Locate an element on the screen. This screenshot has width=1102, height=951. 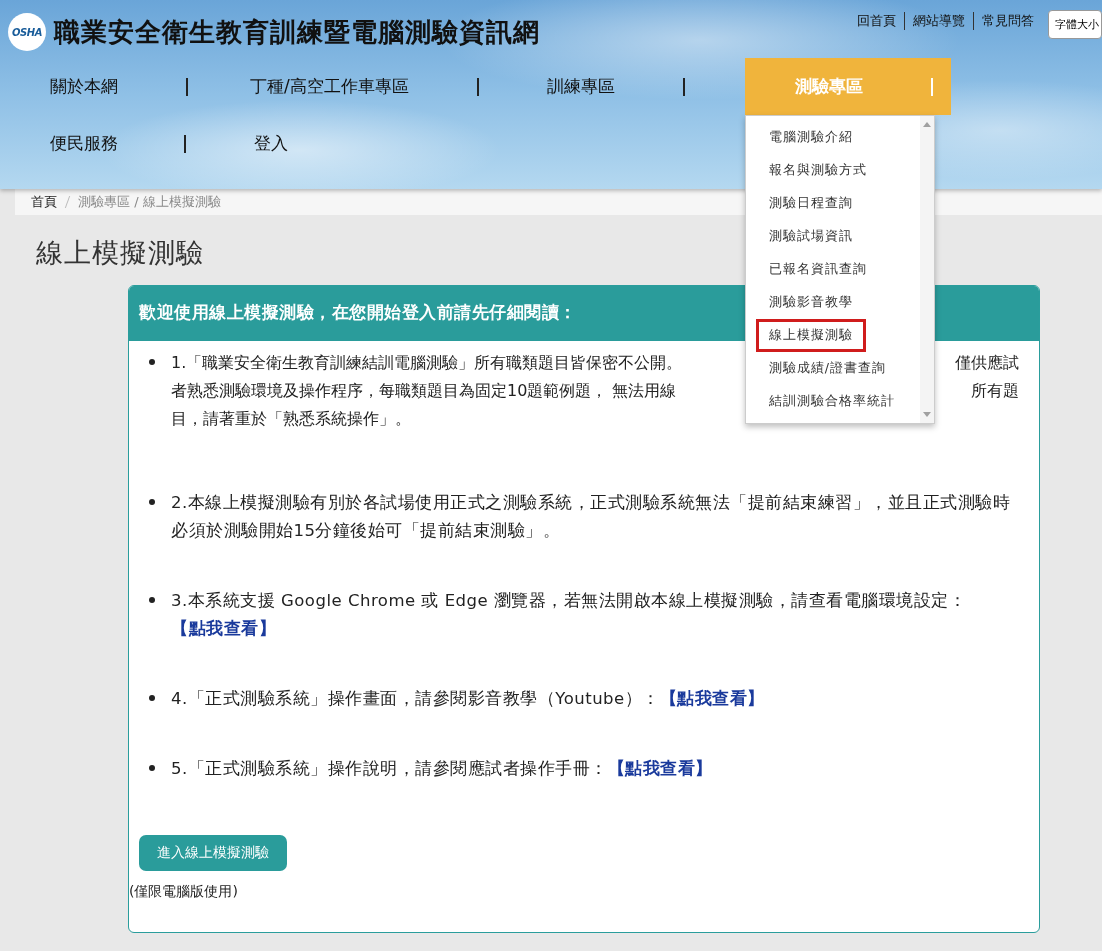
site-title: 職業安全衛生教育訓練暨電腦測驗資訊網 is located at coordinates (297, 32).